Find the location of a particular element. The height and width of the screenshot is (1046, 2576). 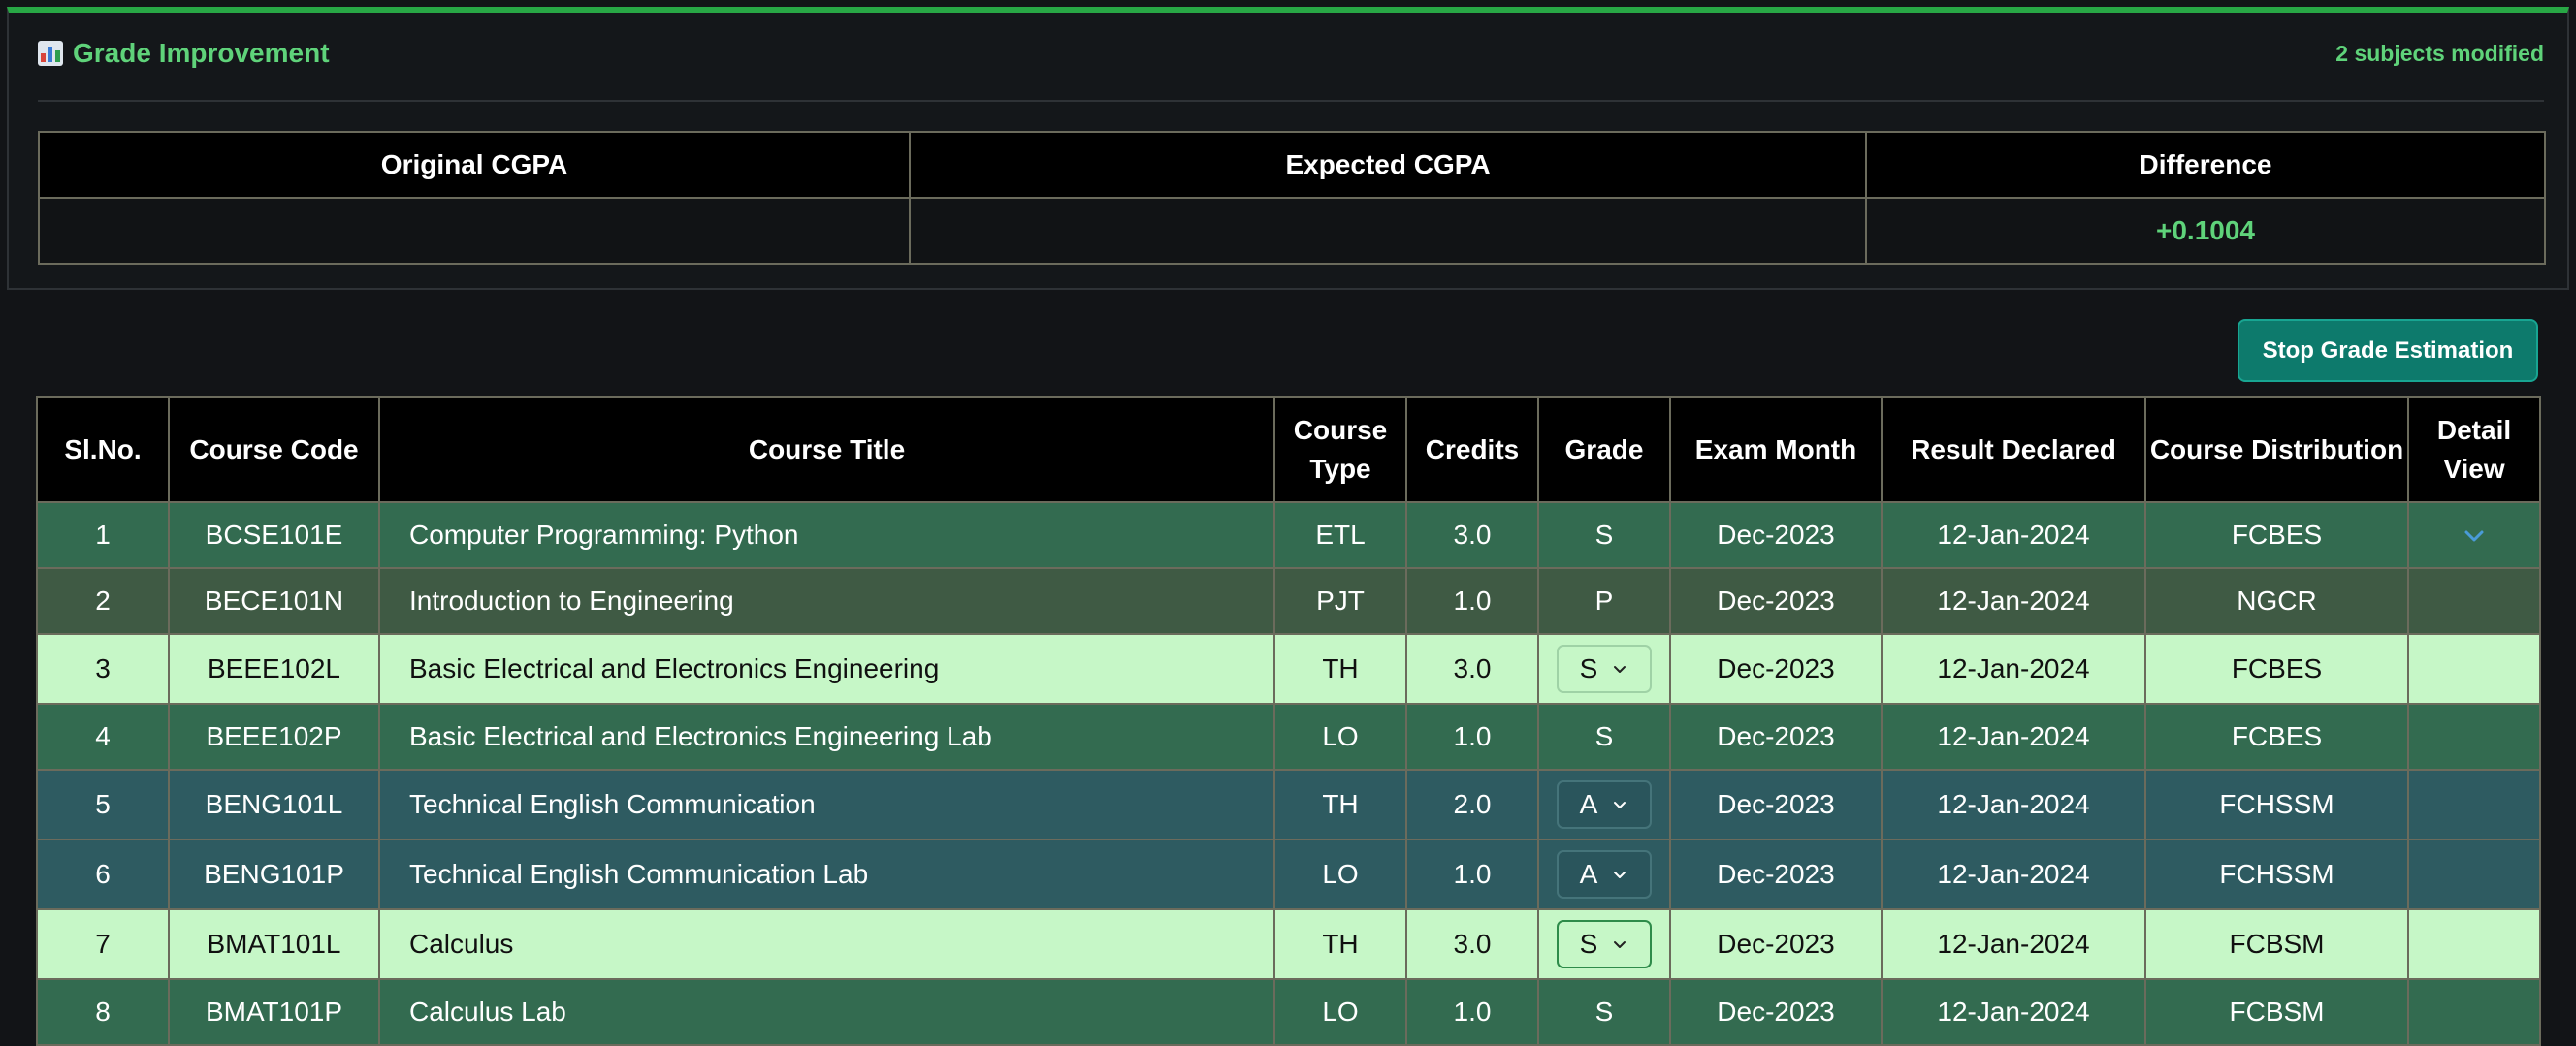

course-type-cell: ETL is located at coordinates (1340, 535).